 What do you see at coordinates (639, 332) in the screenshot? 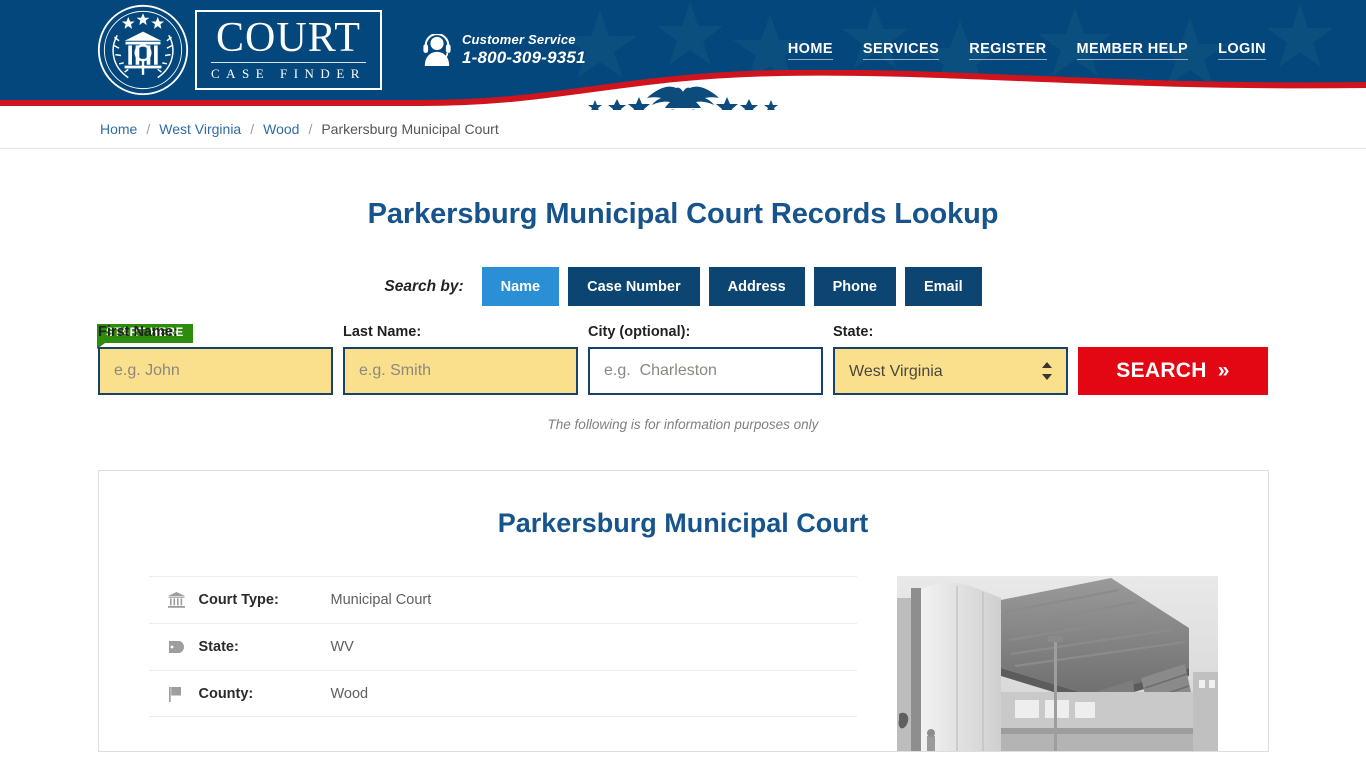
I see `city-label: City (optional):` at bounding box center [639, 332].